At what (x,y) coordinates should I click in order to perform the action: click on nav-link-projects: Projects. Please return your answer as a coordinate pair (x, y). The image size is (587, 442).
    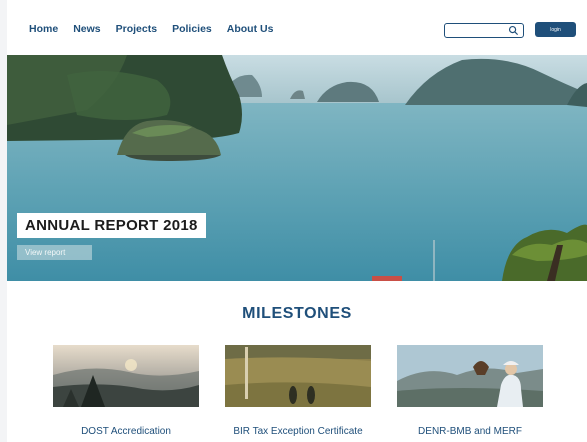
    Looking at the image, I should click on (136, 29).